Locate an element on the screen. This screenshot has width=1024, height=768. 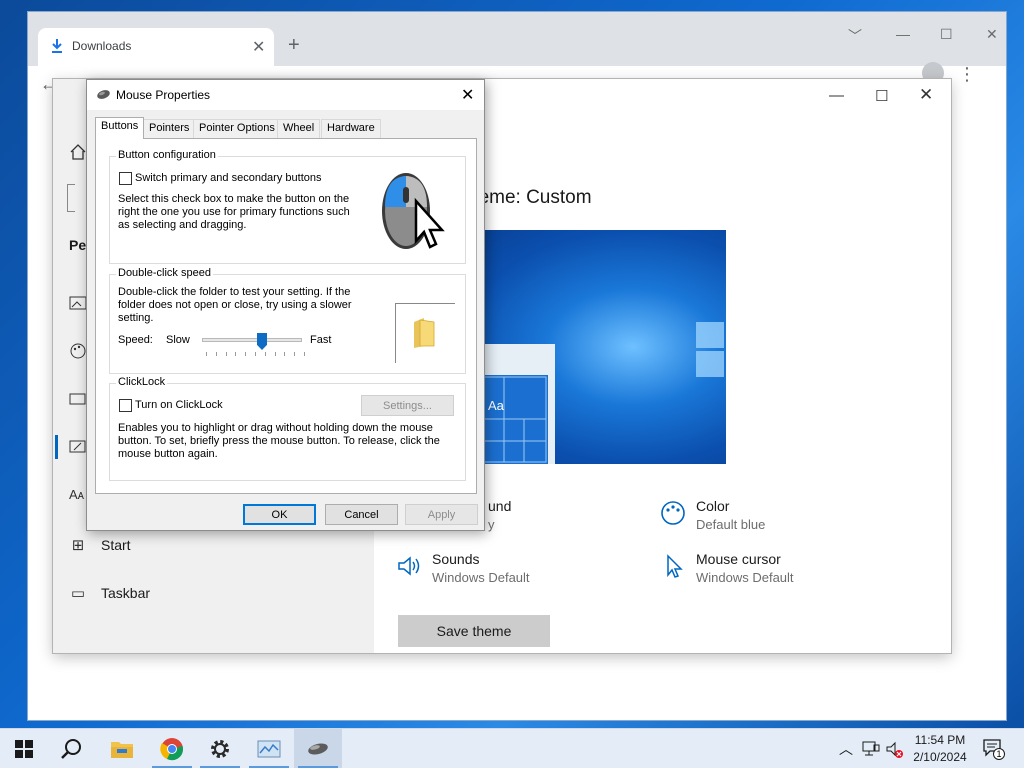
ok-button: OK is located at coordinates (279, 514).